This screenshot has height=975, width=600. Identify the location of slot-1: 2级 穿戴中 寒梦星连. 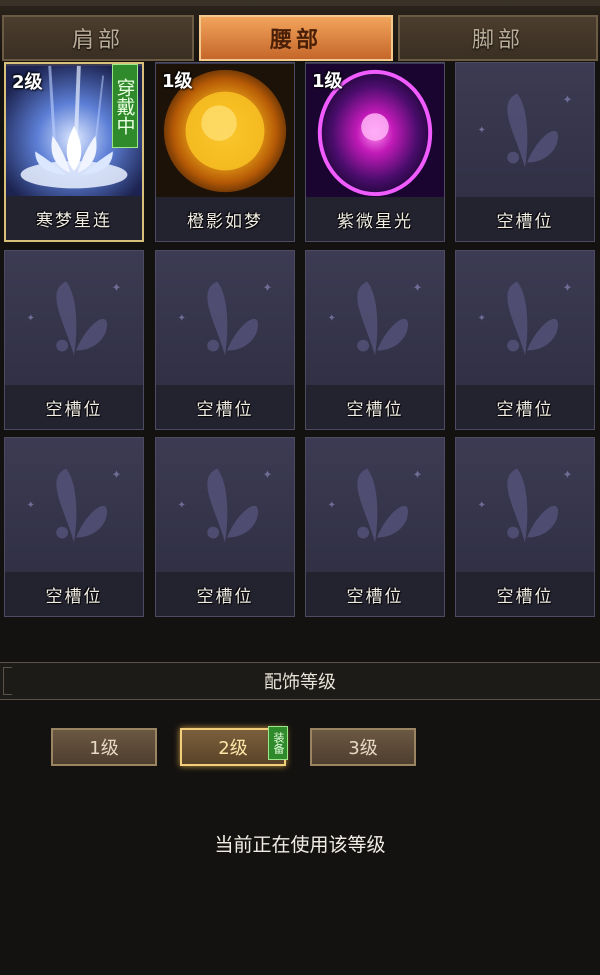
(74, 152).